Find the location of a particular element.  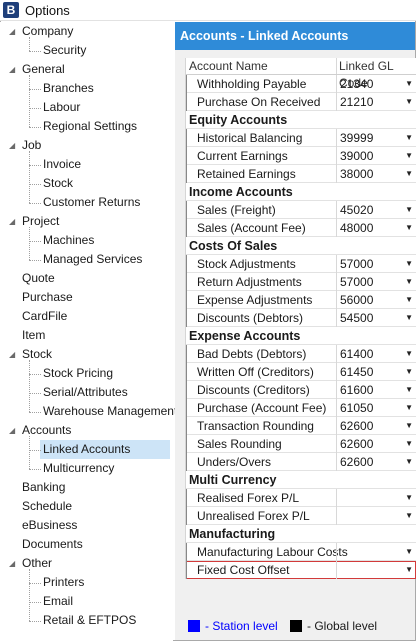

account-row-unders-overs: Unders/Overs 62600 ▼ is located at coordinates (301, 462).